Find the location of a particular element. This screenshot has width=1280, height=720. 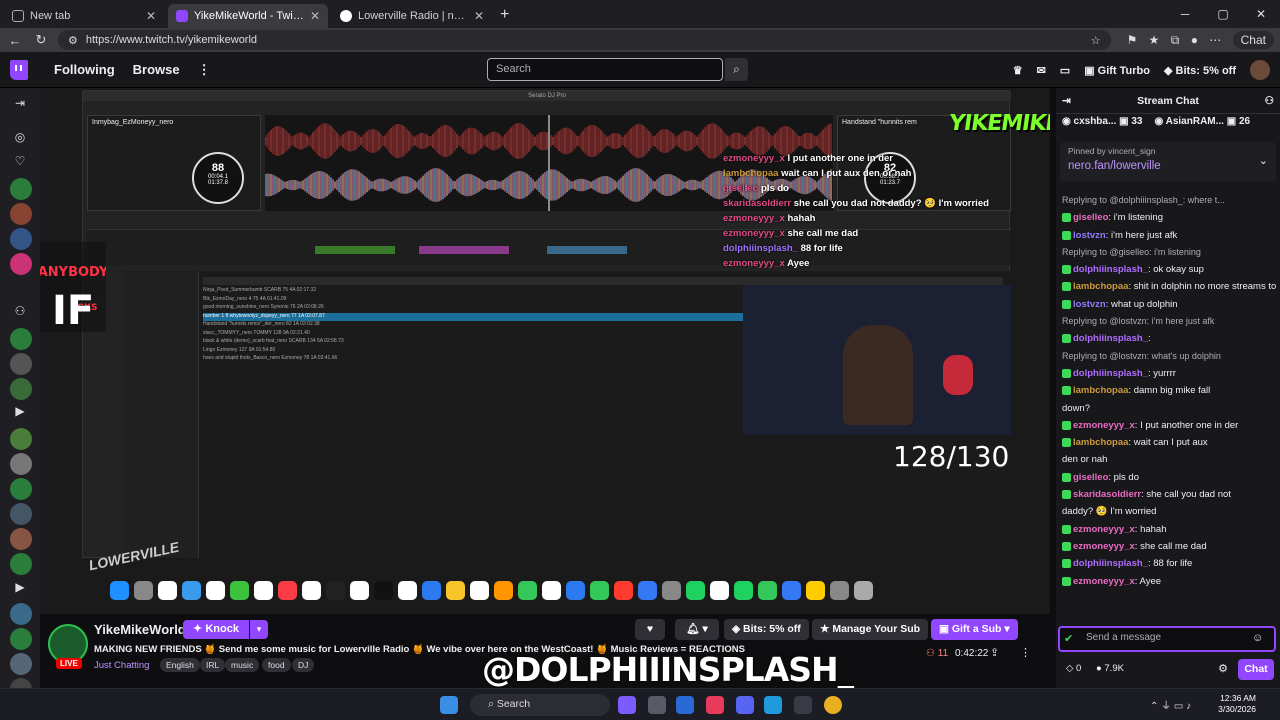

more-menu-icon: ⋮ is located at coordinates (204, 70).